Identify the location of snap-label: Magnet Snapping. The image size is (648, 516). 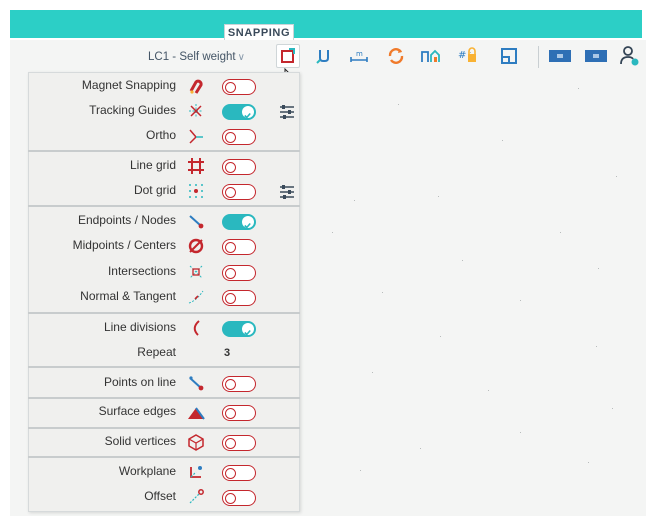
(128, 85).